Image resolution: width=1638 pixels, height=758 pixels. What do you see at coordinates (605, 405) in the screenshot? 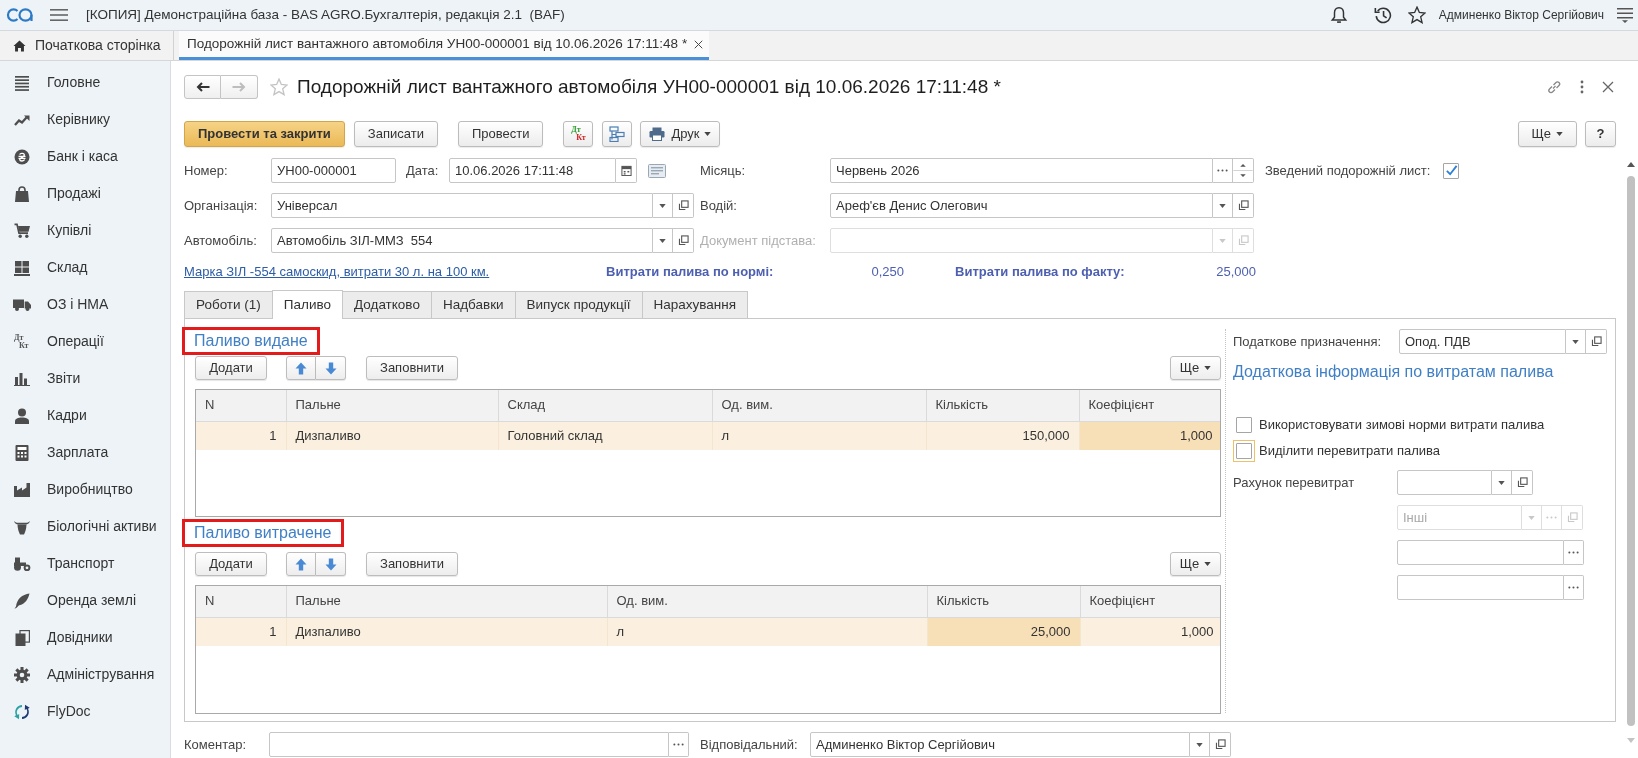
I see `column-header: Склад` at bounding box center [605, 405].